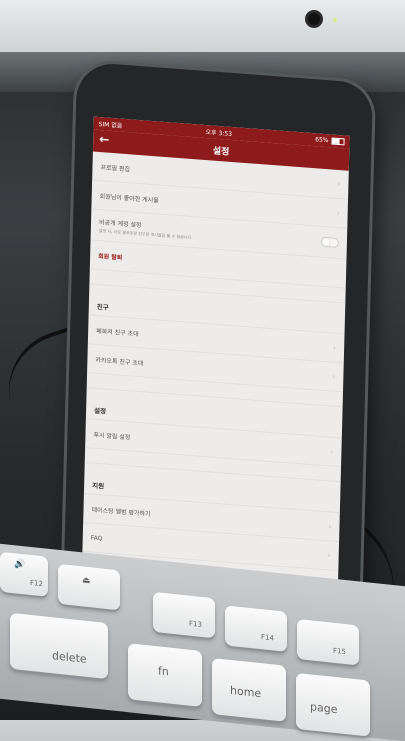 This screenshot has width=405, height=741. Describe the element at coordinates (322, 140) in the screenshot. I see `battery-percent: 65%` at that location.